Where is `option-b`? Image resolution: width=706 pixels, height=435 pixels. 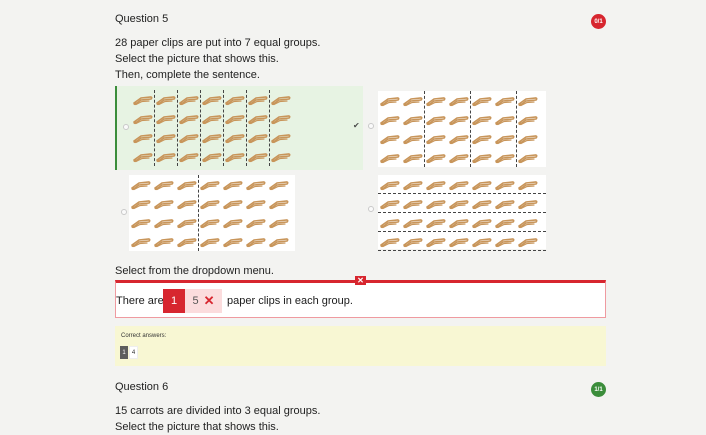 option-b is located at coordinates (457, 128).